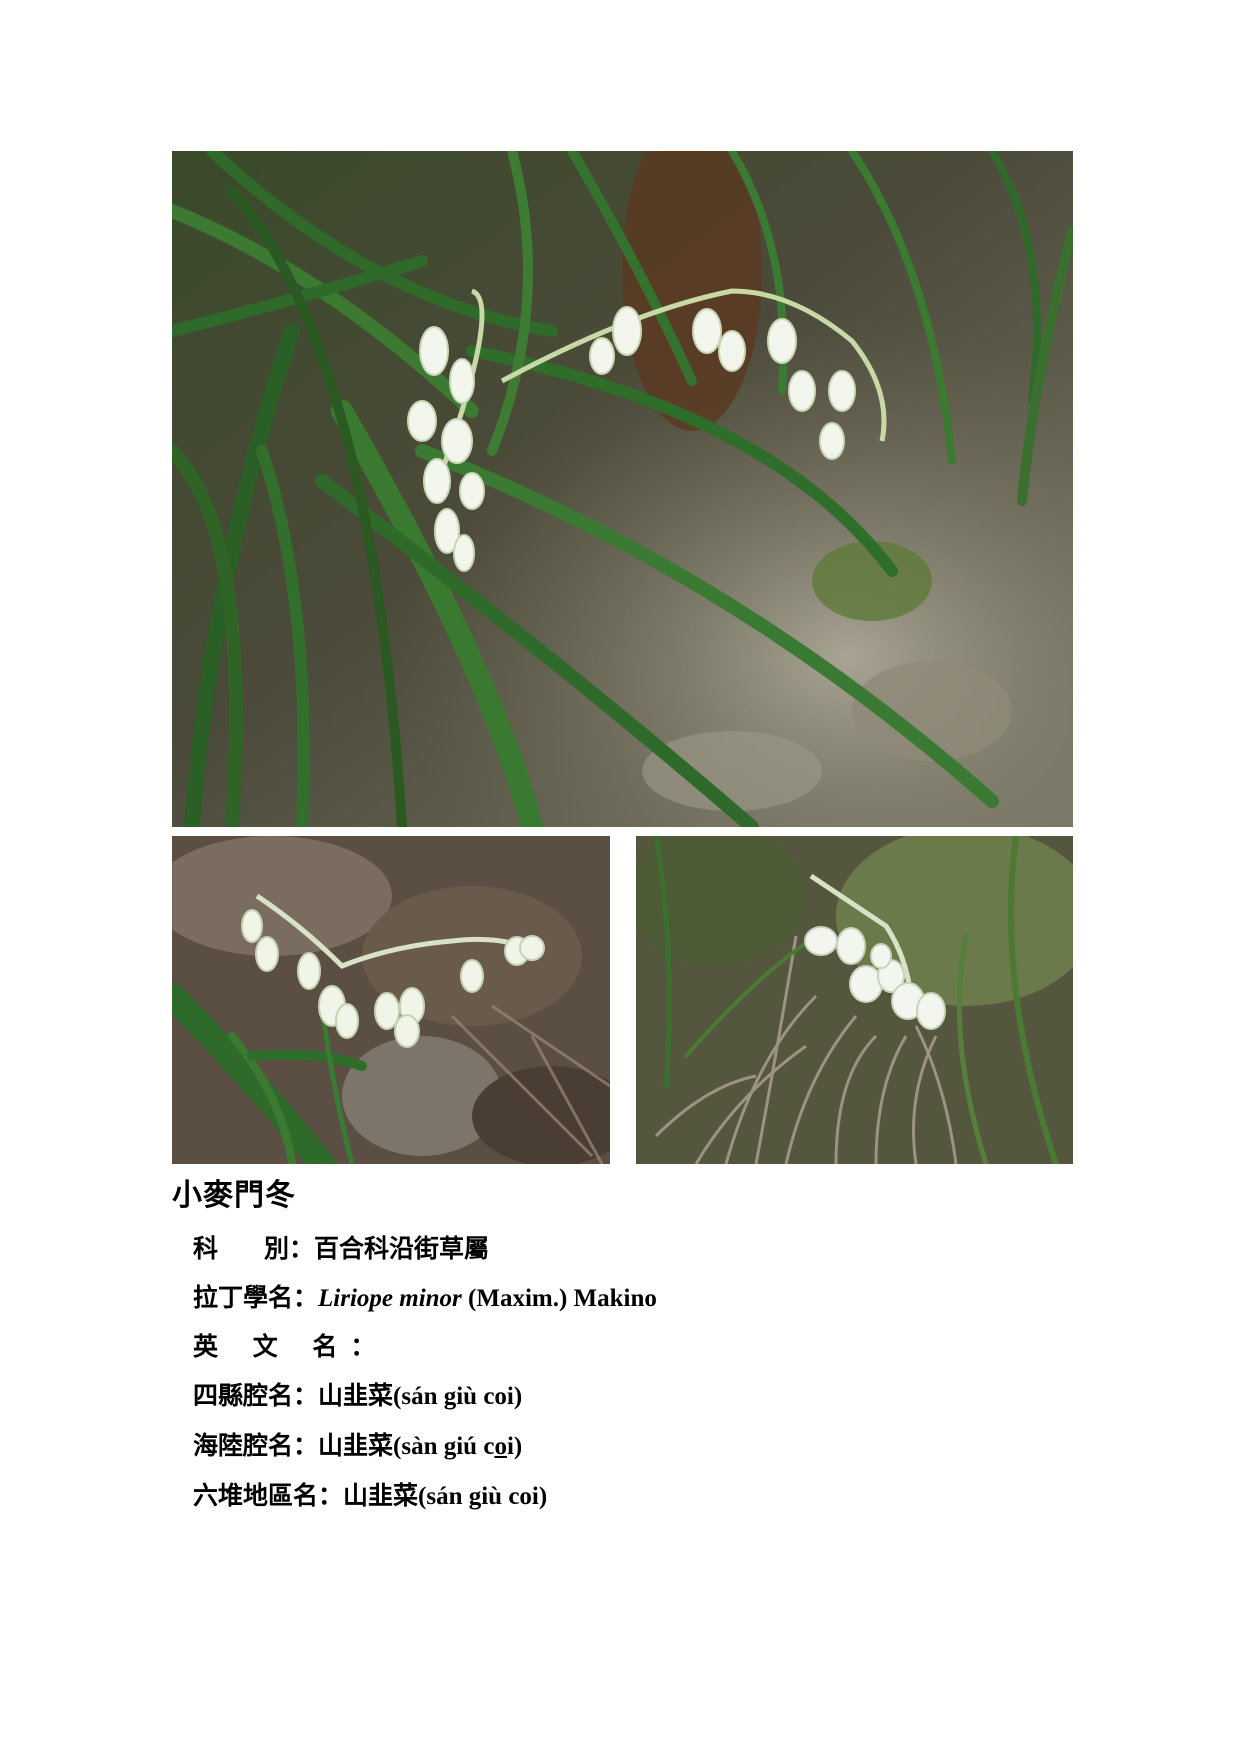 The height and width of the screenshot is (1755, 1241). What do you see at coordinates (256, 1297) in the screenshot?
I see `latin-label: 拉丁學名：` at bounding box center [256, 1297].